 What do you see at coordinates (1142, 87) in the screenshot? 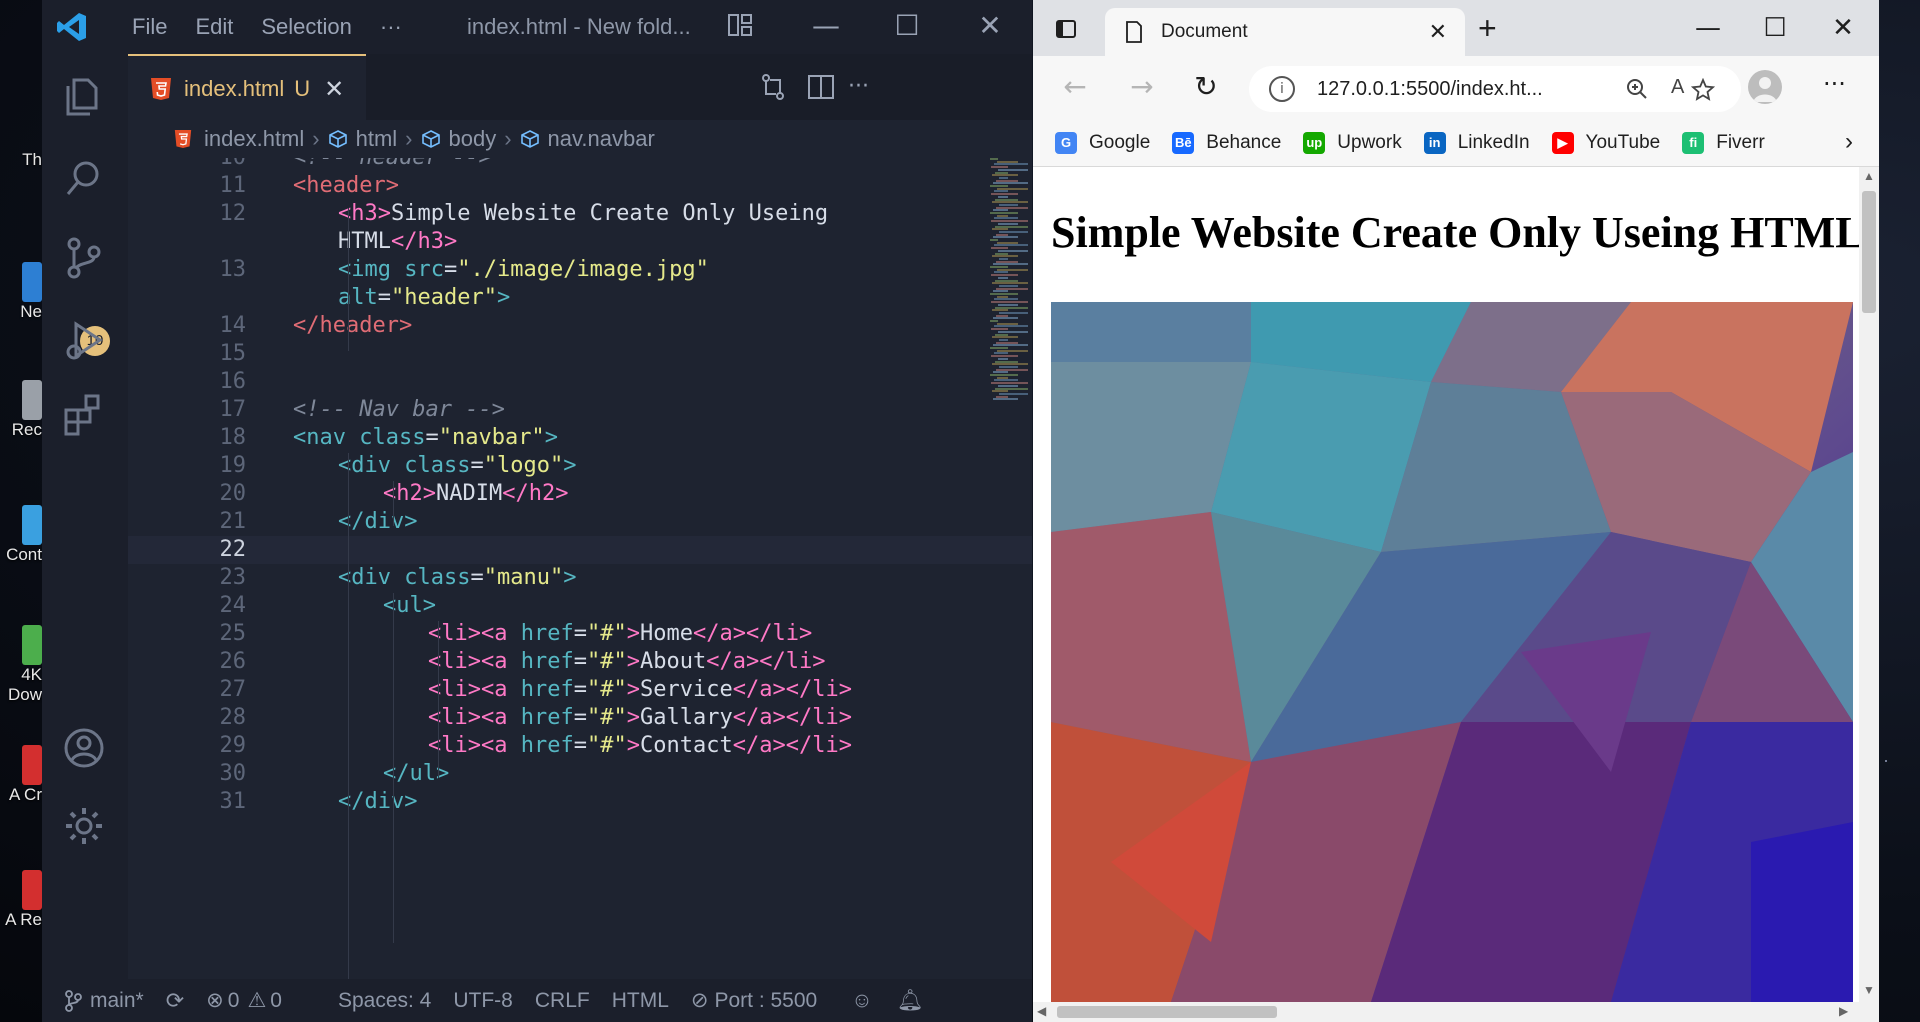
I see `forward-arrow-icon: →` at bounding box center [1142, 87].